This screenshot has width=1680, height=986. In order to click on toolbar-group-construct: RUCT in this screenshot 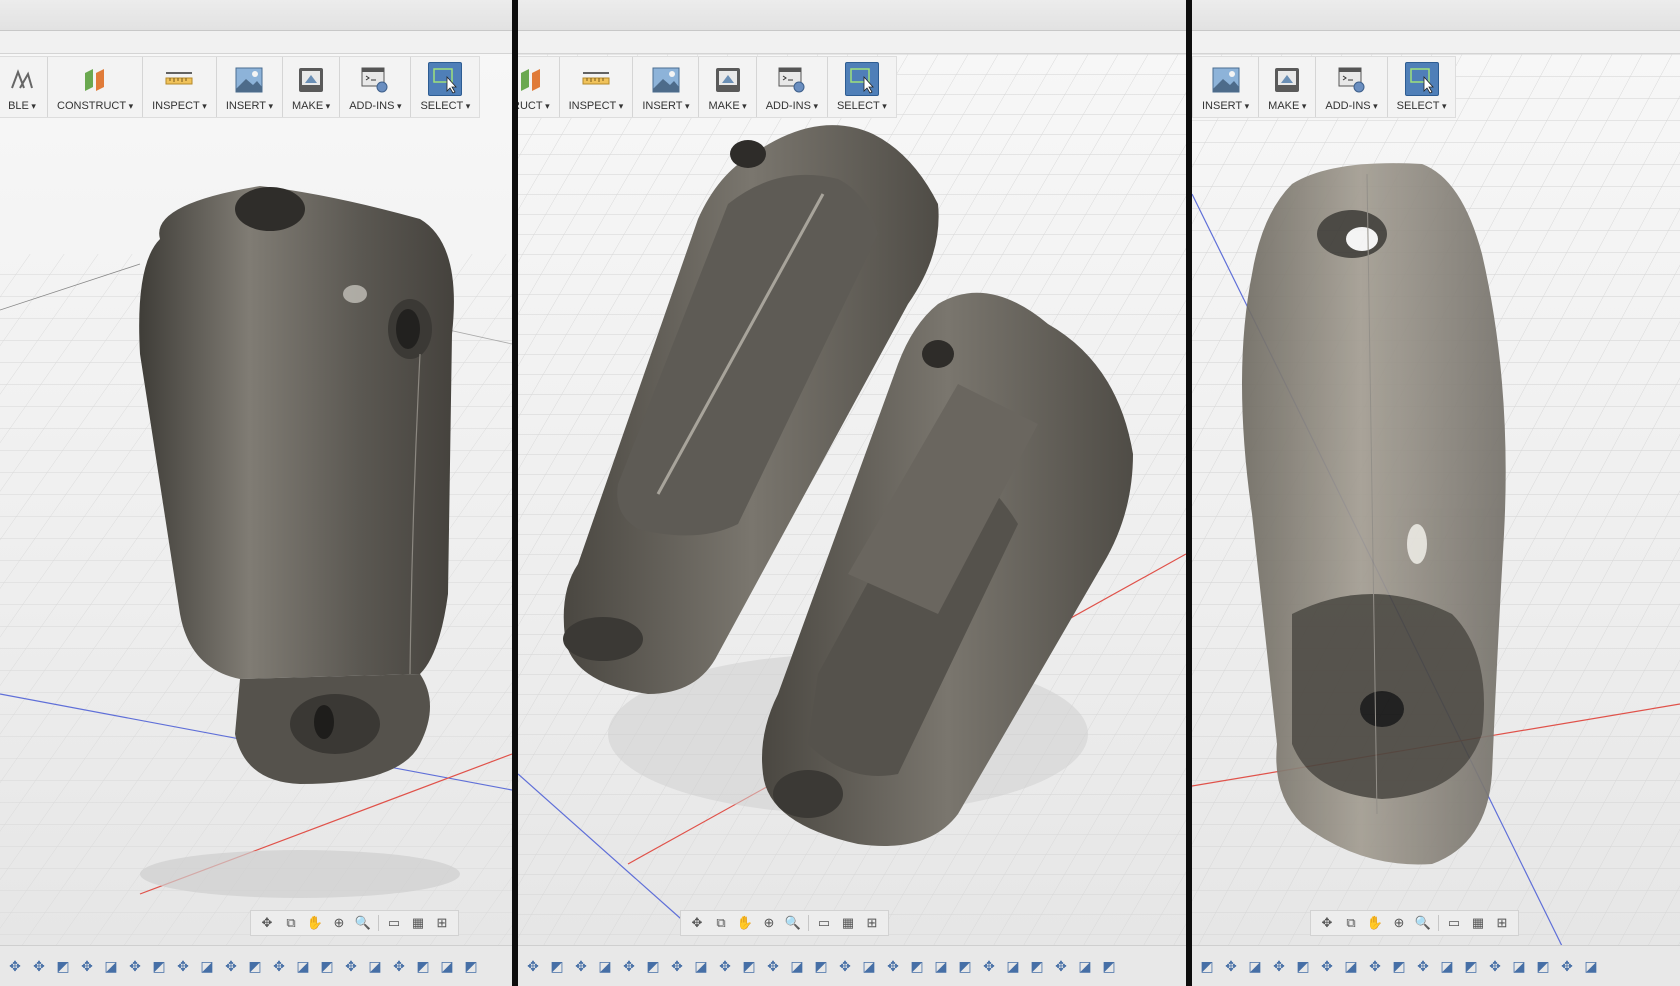, I will do `click(539, 87)`.